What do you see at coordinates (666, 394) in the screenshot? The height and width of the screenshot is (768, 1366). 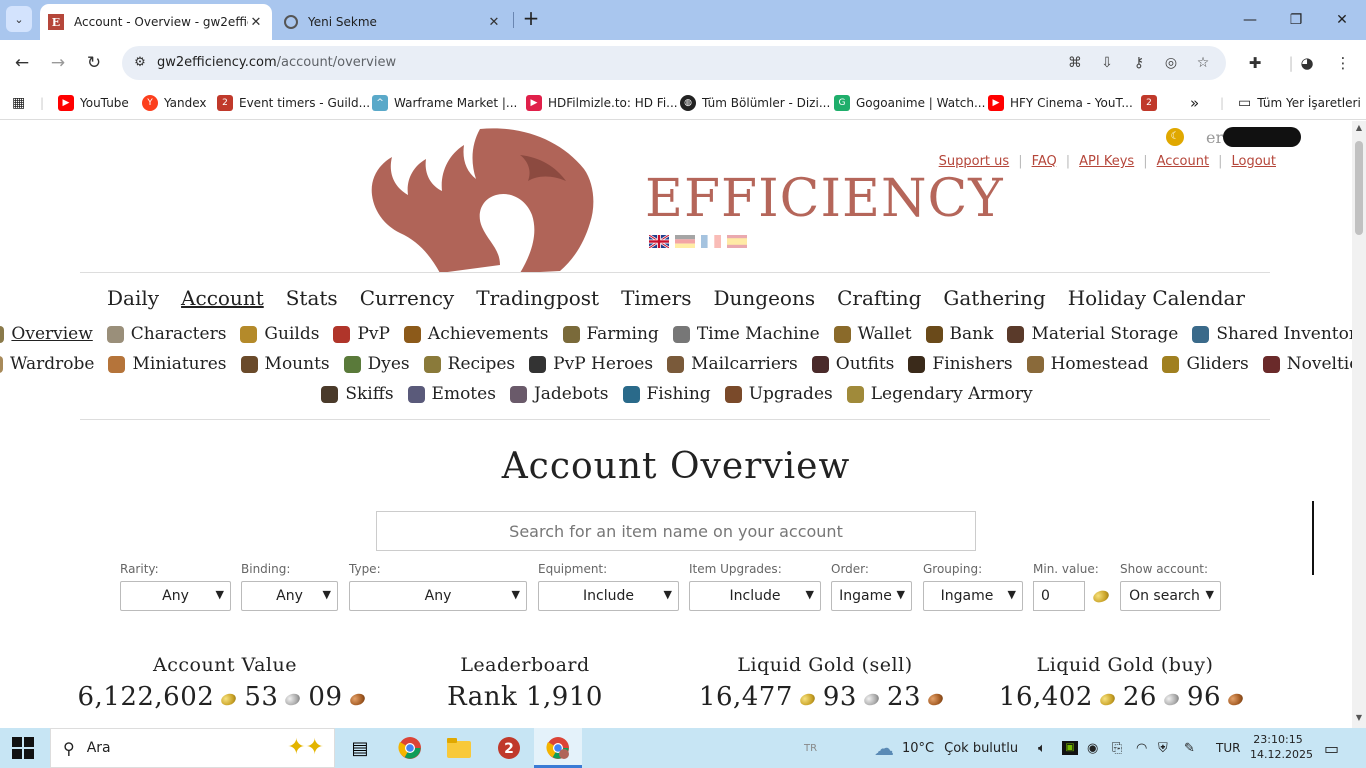 I see `subnav-fishing: Fishing` at bounding box center [666, 394].